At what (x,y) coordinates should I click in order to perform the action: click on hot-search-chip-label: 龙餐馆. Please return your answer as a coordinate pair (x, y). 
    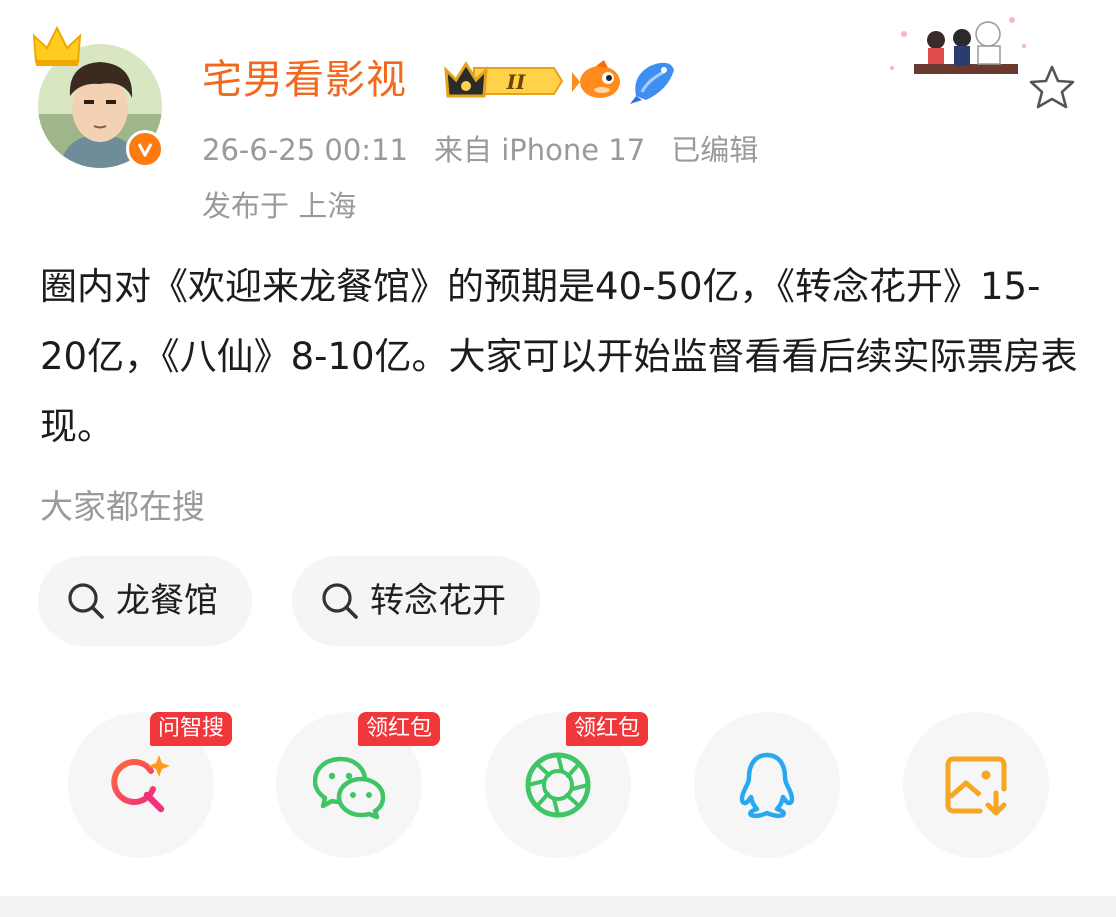
    Looking at the image, I should click on (167, 601).